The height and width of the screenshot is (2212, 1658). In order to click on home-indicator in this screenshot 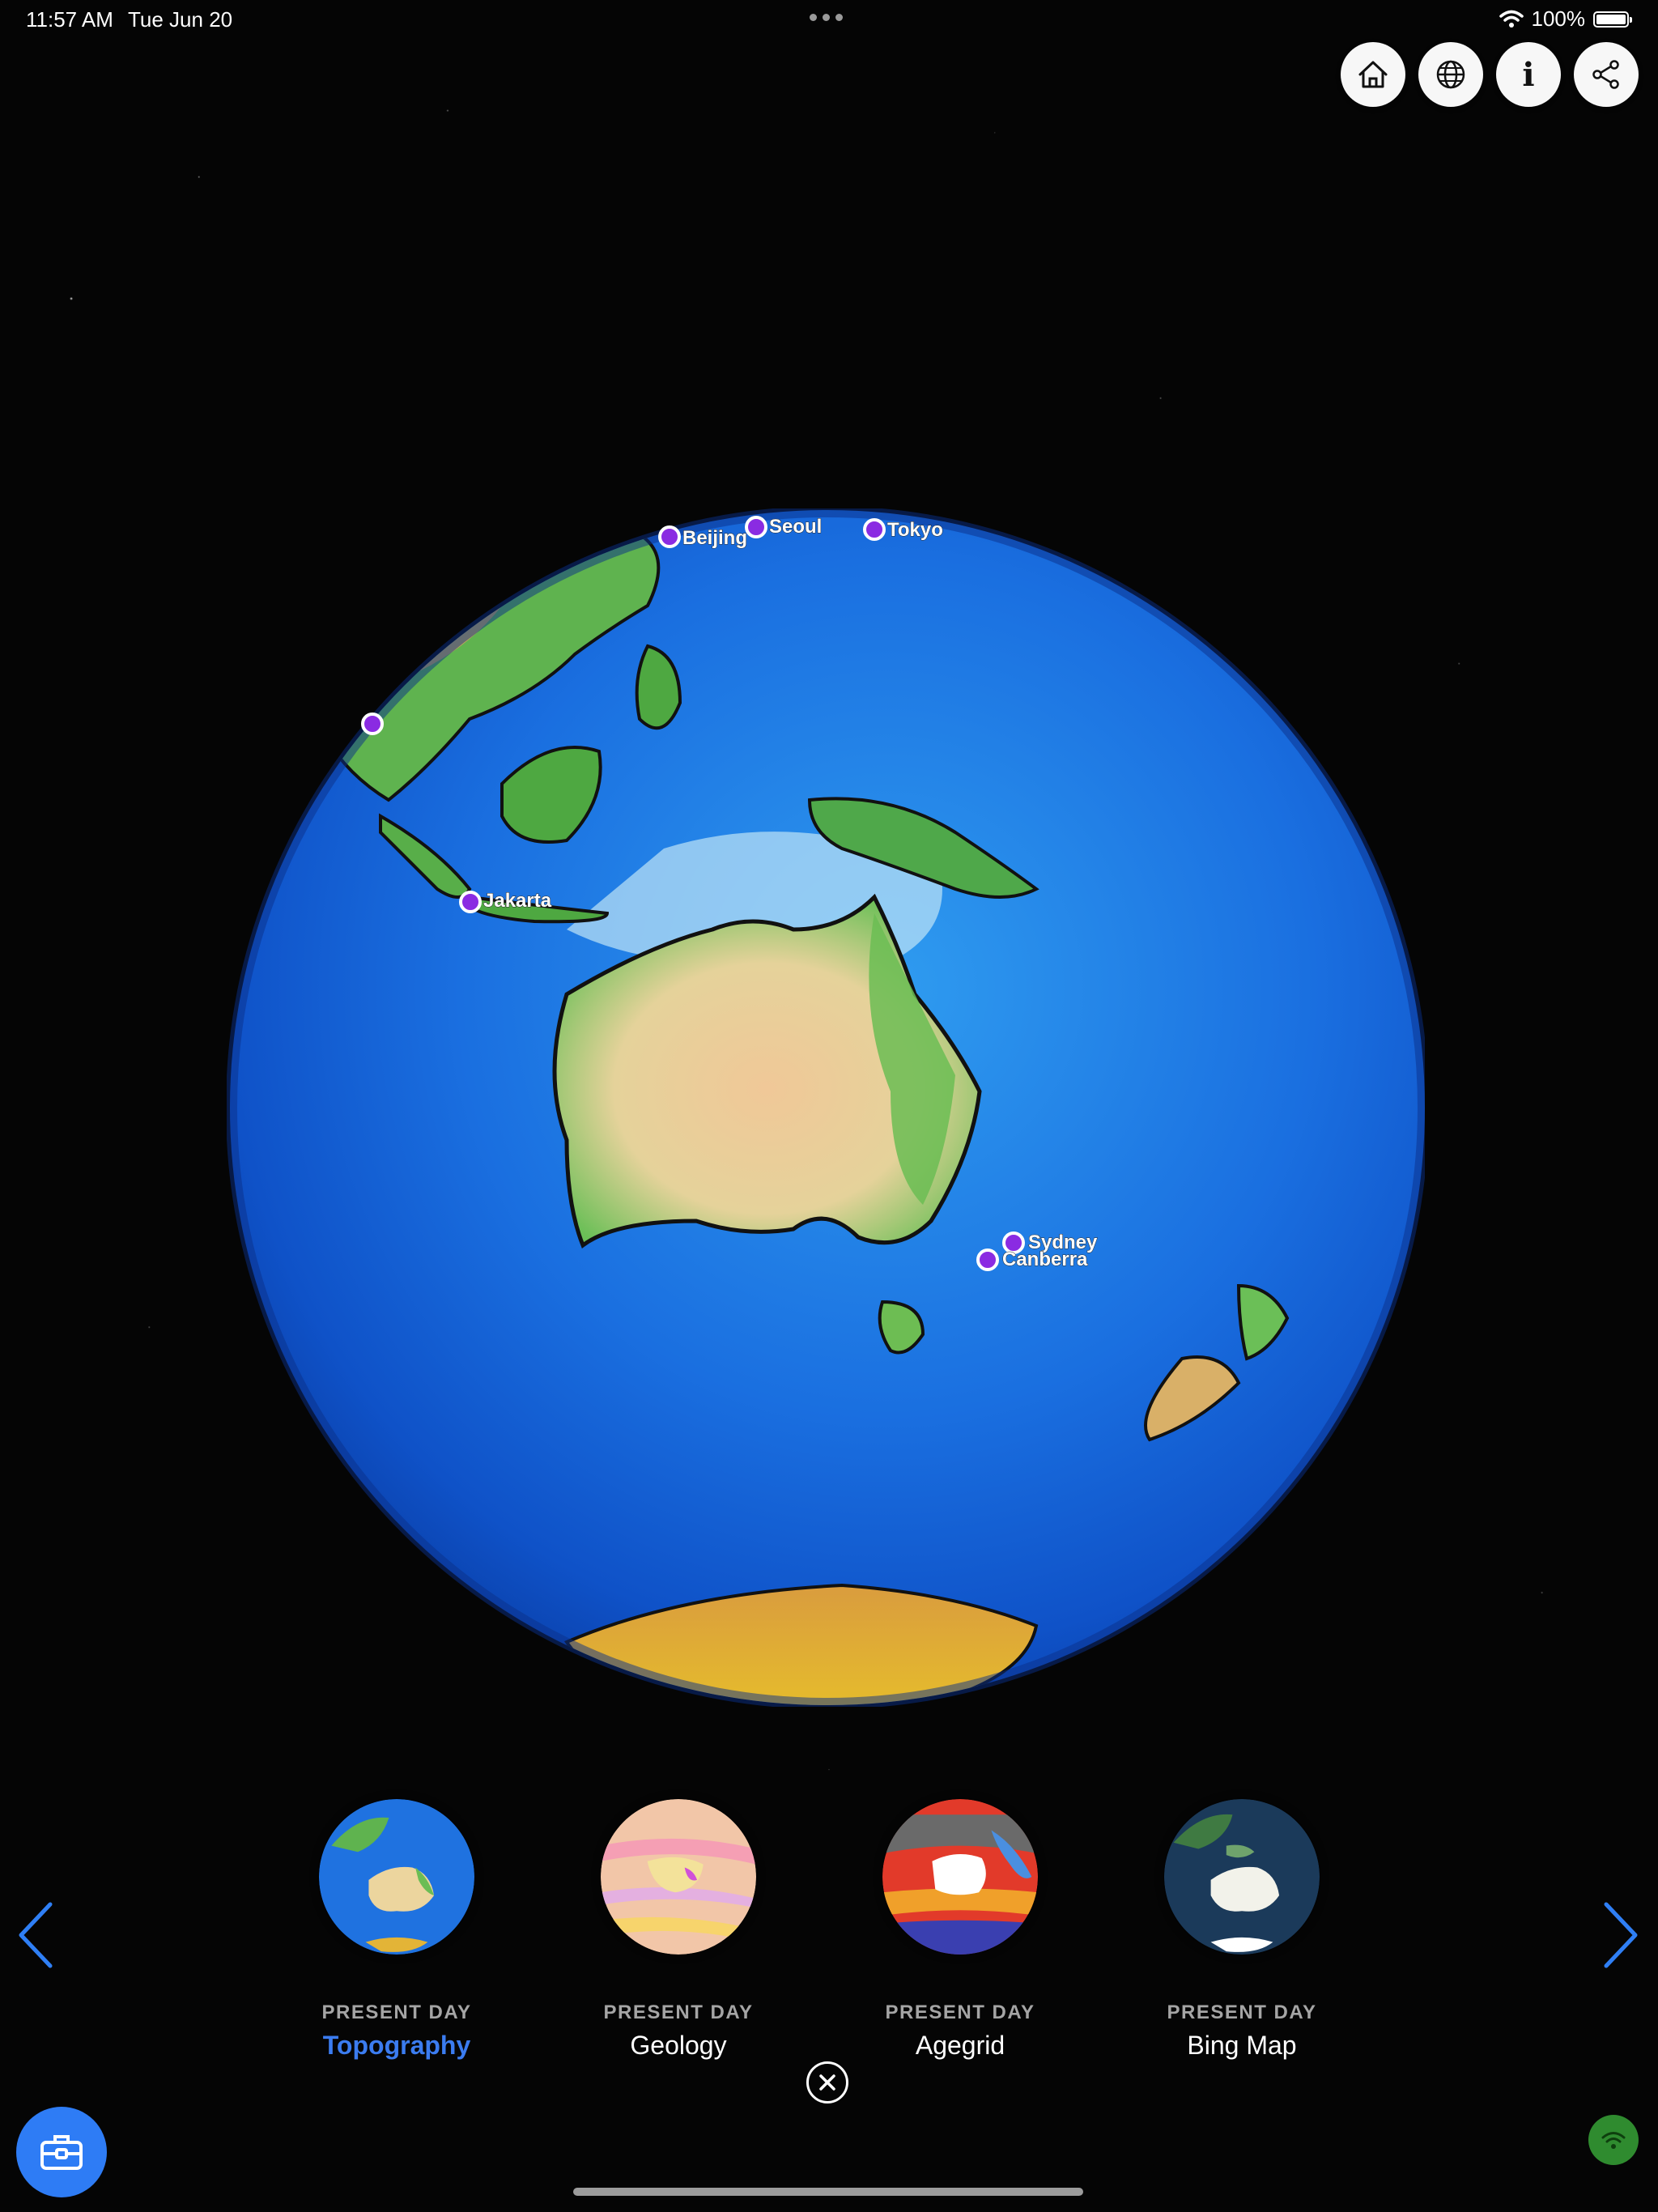, I will do `click(828, 2192)`.